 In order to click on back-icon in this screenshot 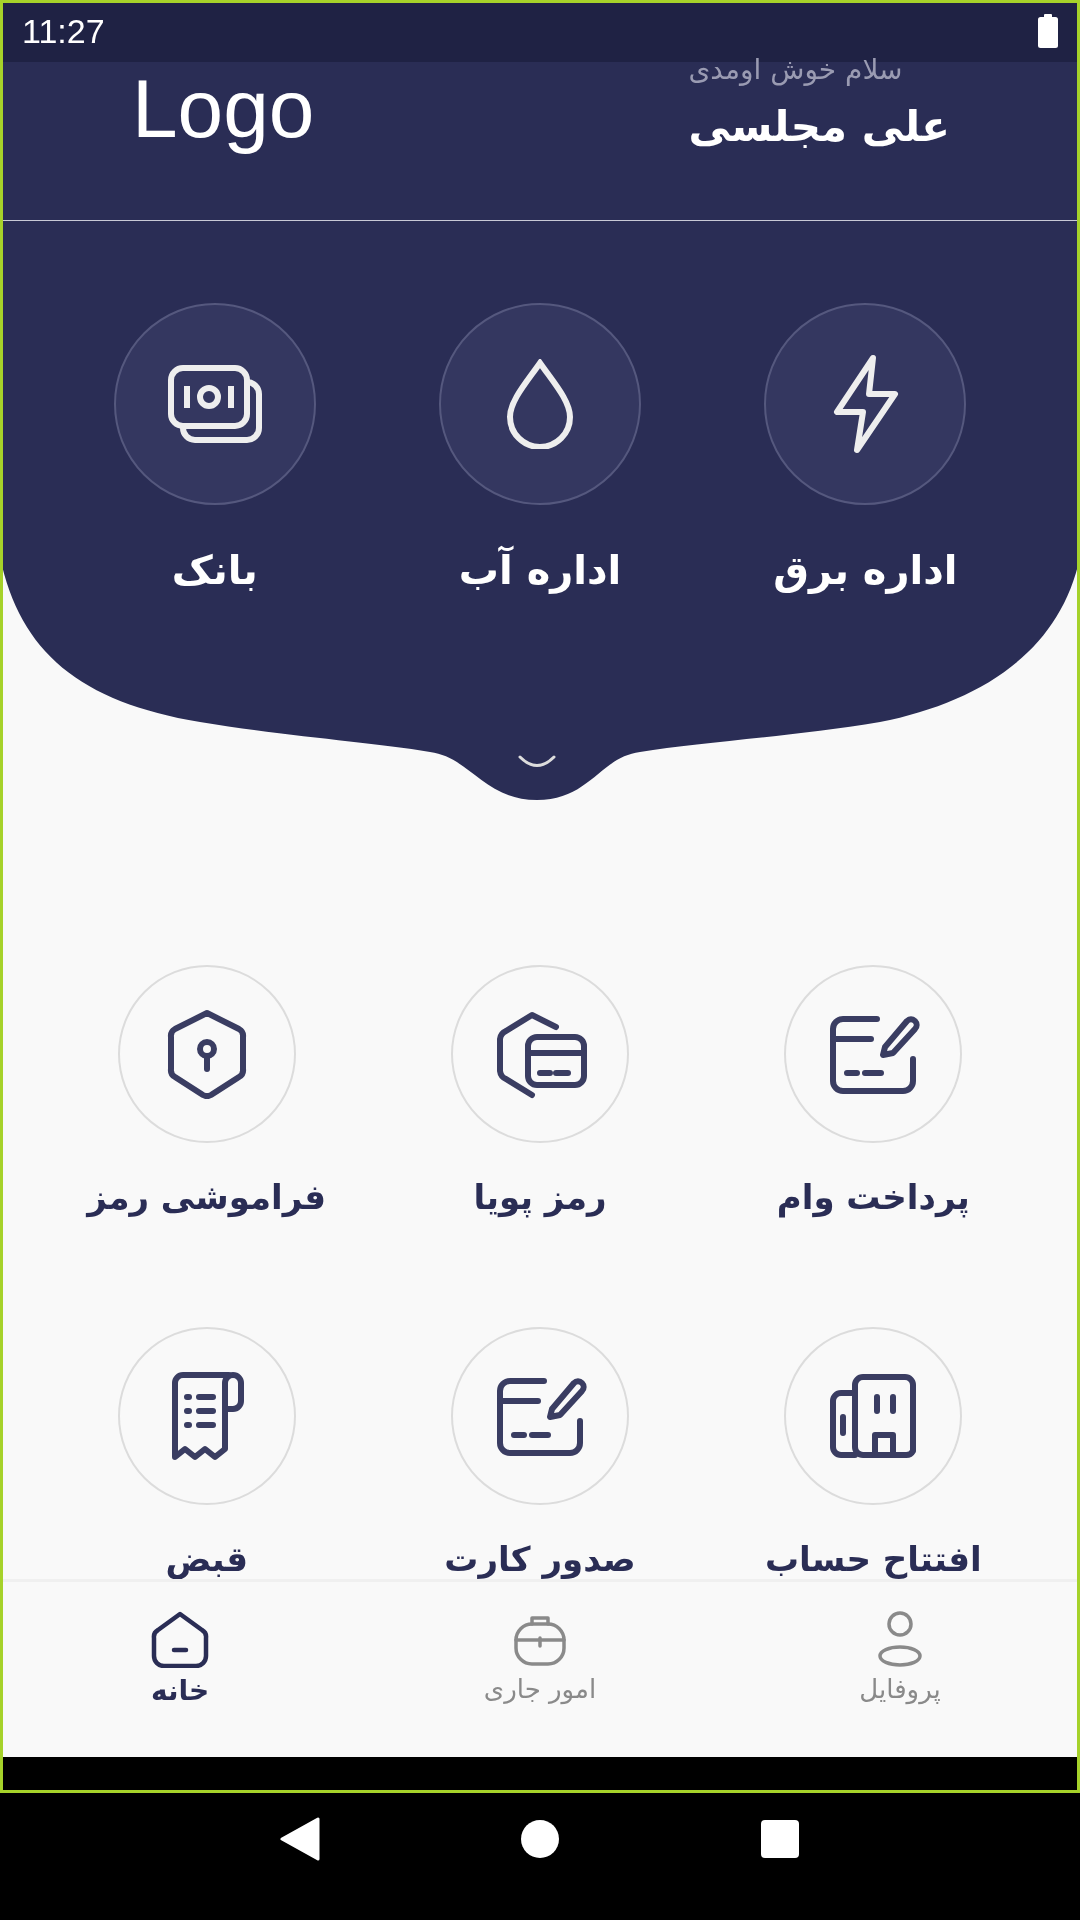, I will do `click(300, 1838)`.